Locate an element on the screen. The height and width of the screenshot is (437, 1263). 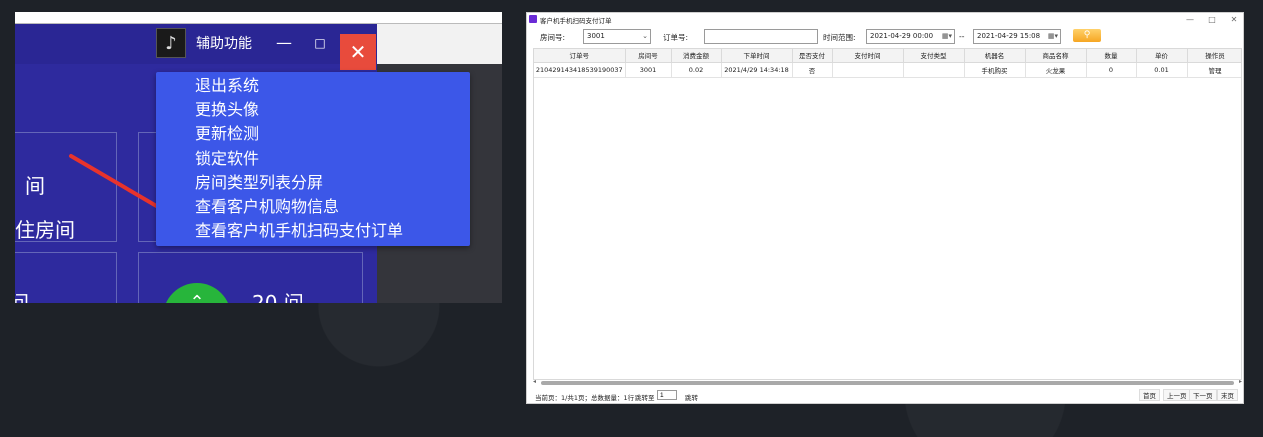
title-bar: 客户机手机扫码支付订单 — □ ✕ is located at coordinates (885, 20).